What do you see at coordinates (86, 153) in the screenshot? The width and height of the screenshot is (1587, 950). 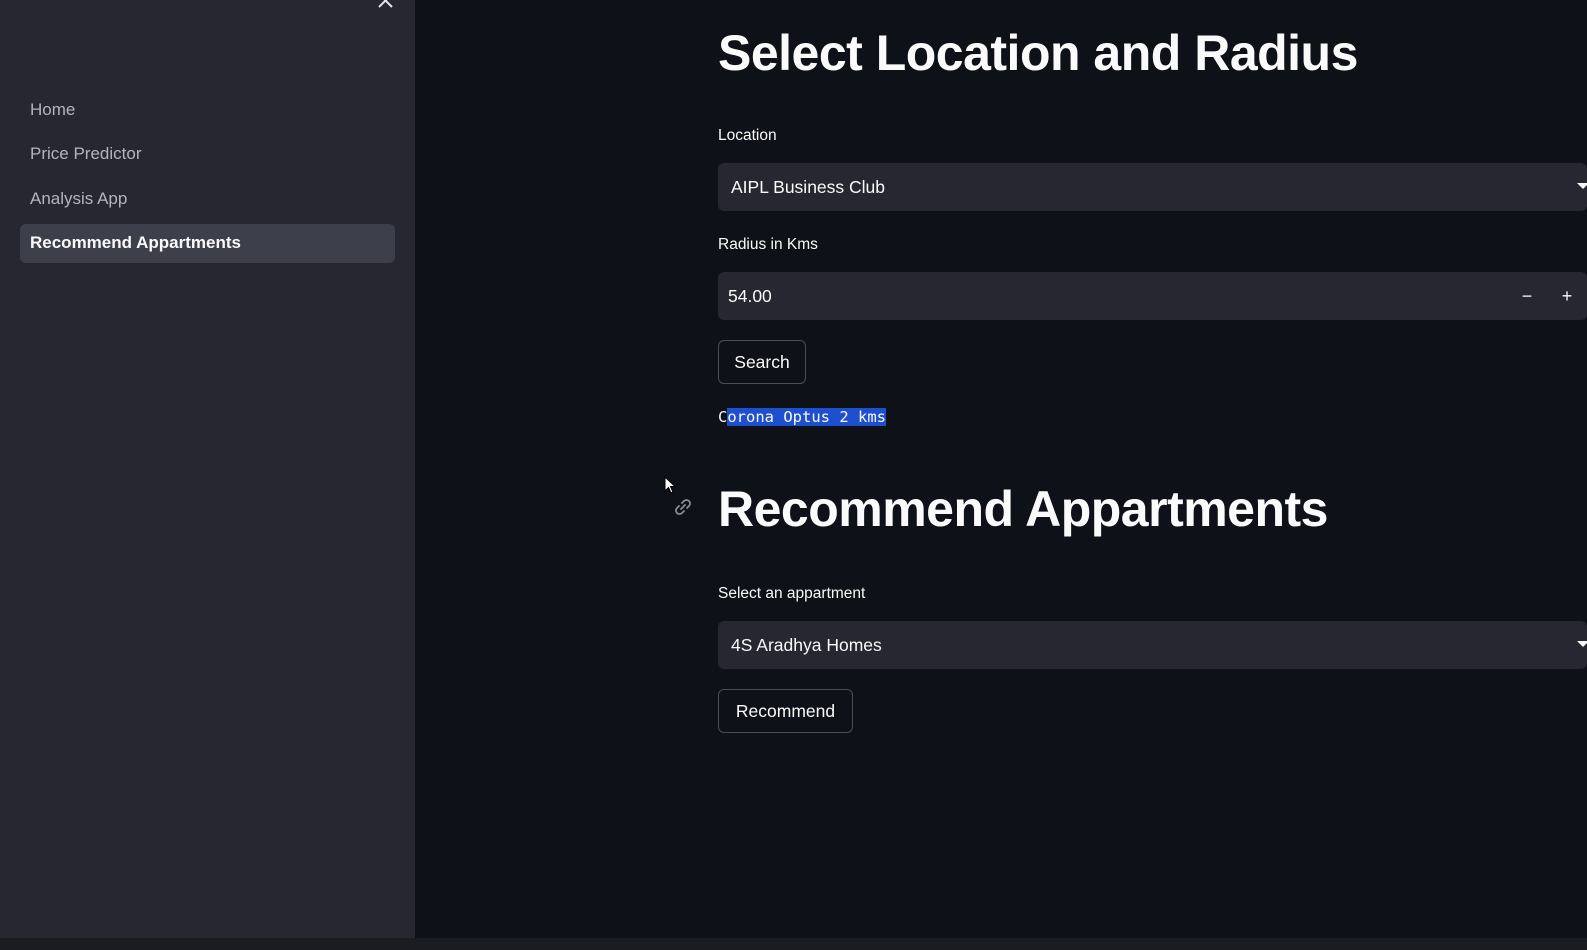 I see `sidebar-item-label: Price Predictor` at bounding box center [86, 153].